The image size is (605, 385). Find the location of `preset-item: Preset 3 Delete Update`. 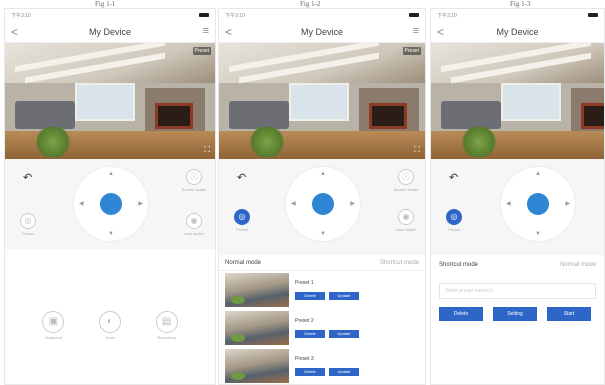

preset-item: Preset 3 Delete Update is located at coordinates (322, 365).